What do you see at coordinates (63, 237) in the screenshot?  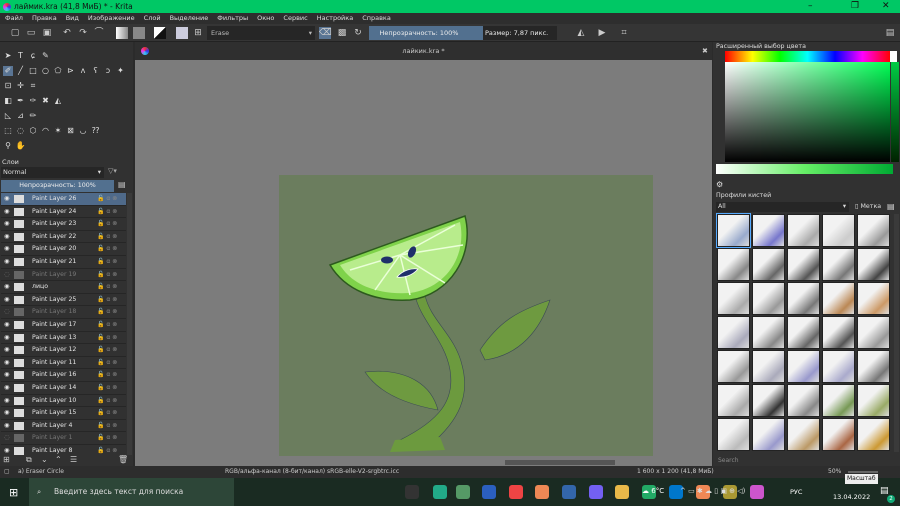 I see `layer-row: ◉ Paint Layer 22 🔓 α ⊗` at bounding box center [63, 237].